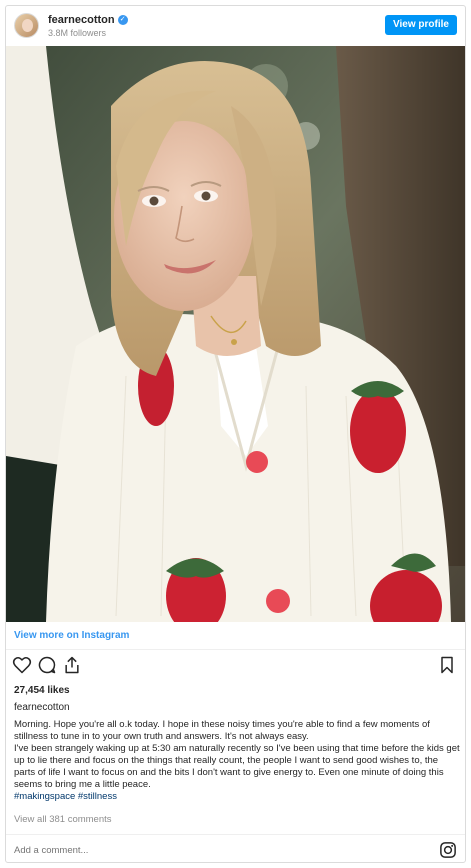 The width and height of the screenshot is (471, 868). I want to click on bookmark-icon, so click(448, 666).